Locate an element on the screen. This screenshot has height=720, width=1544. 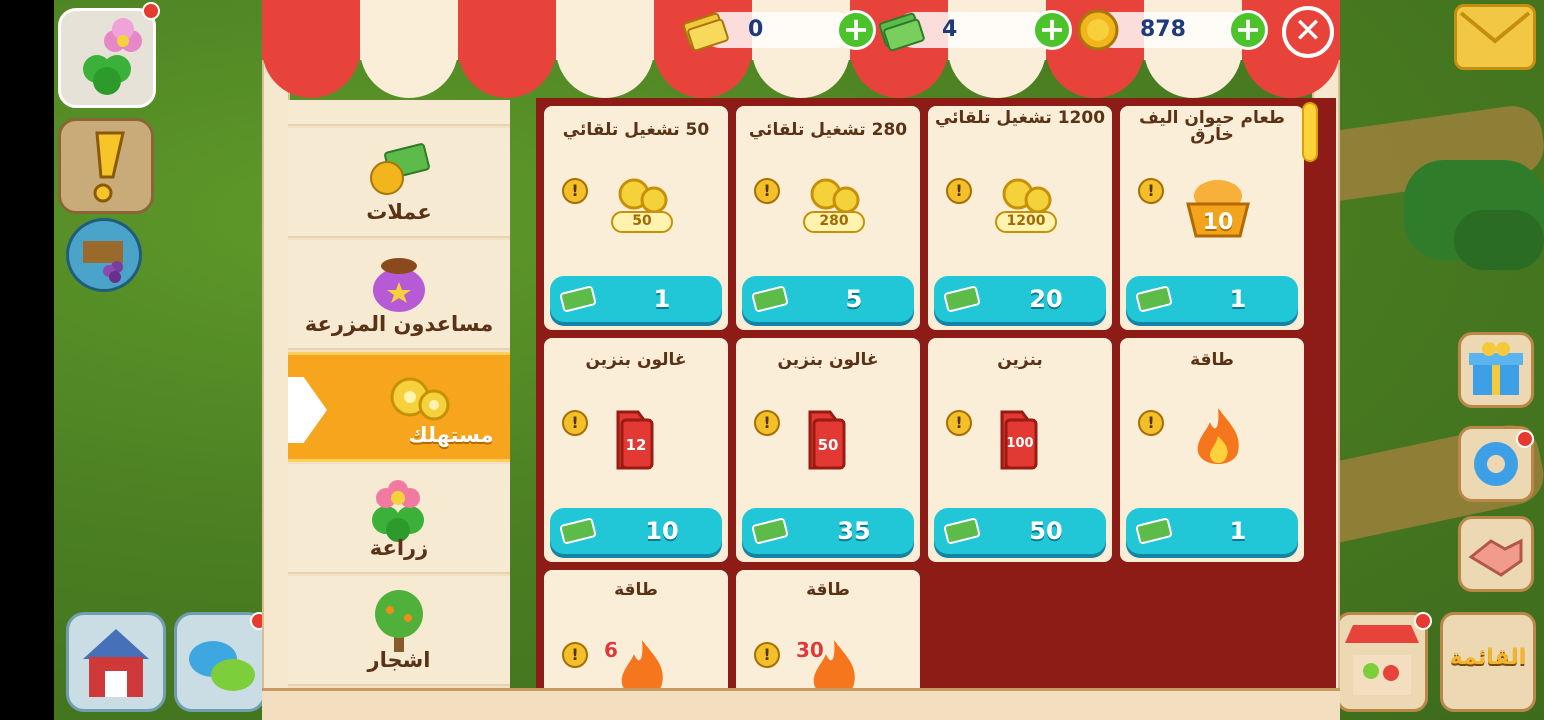
pet-food-bowl-icon: 10 is located at coordinates (1218, 208).